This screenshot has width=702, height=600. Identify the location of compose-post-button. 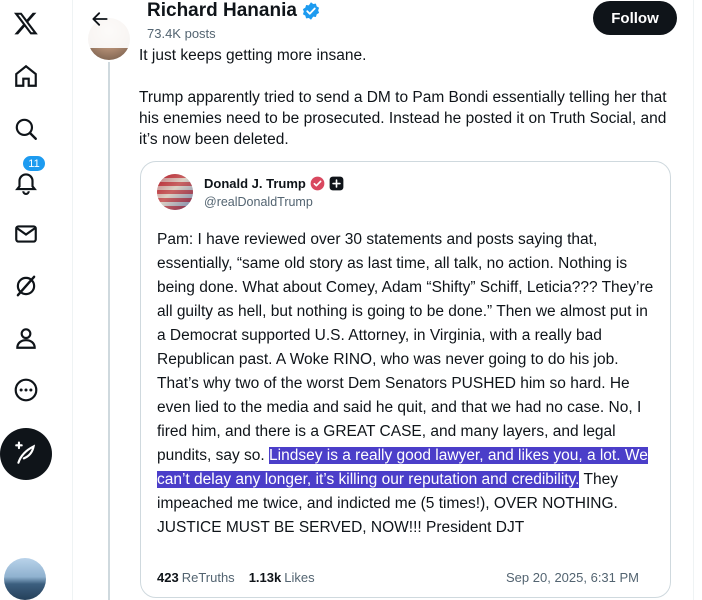
(26, 454).